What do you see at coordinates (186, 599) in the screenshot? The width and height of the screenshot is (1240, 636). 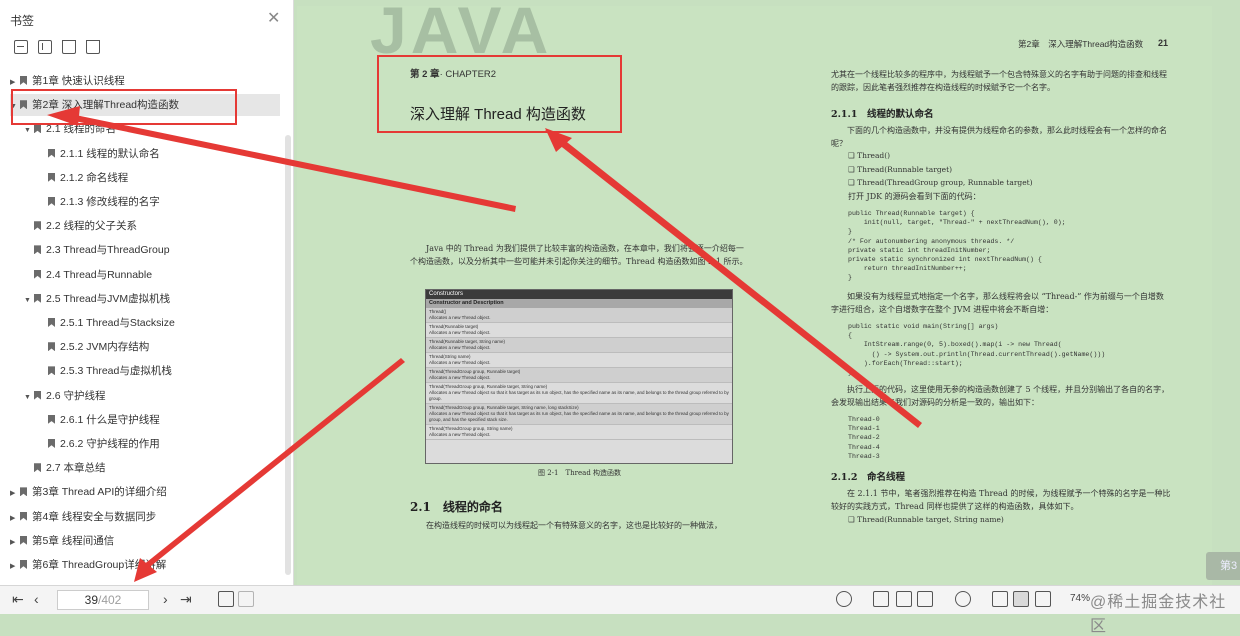 I see `last-page-icon: ⇥` at bounding box center [186, 599].